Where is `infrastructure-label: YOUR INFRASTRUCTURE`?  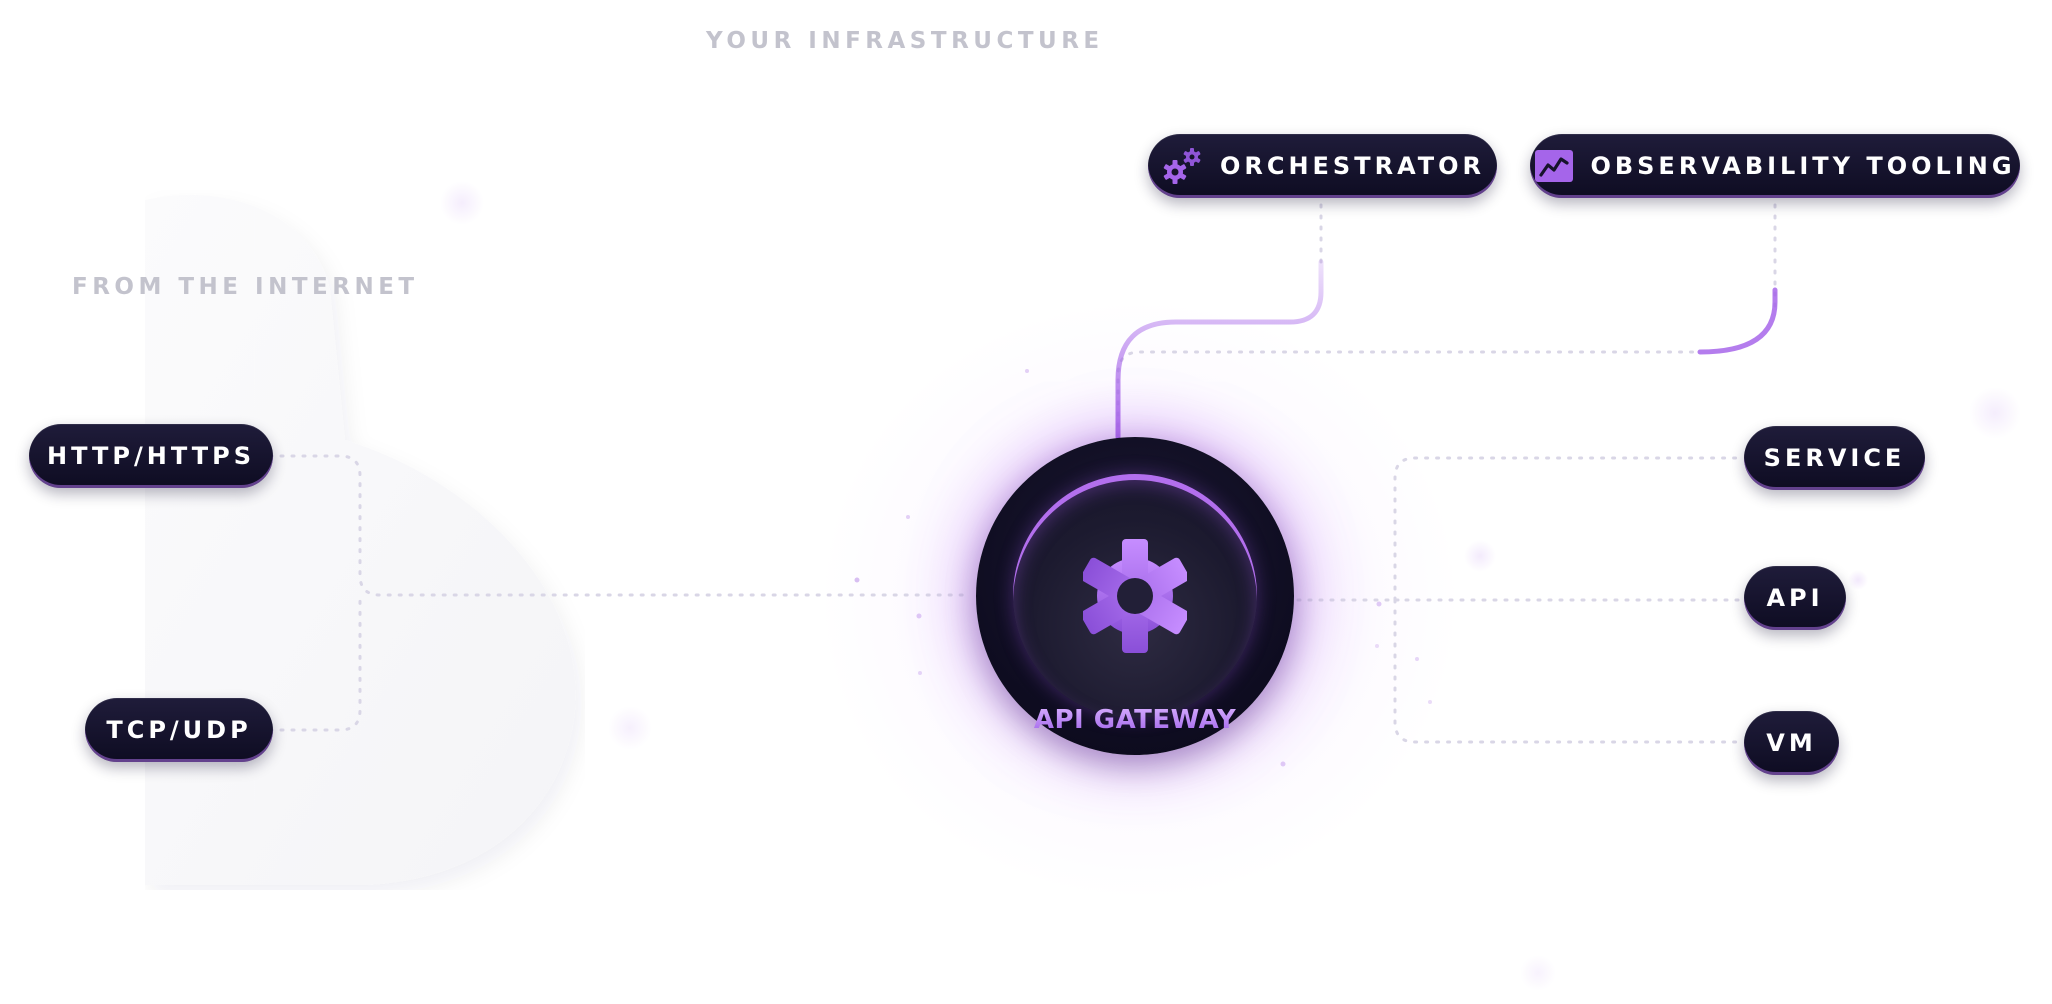
infrastructure-label: YOUR INFRASTRUCTURE is located at coordinates (905, 41).